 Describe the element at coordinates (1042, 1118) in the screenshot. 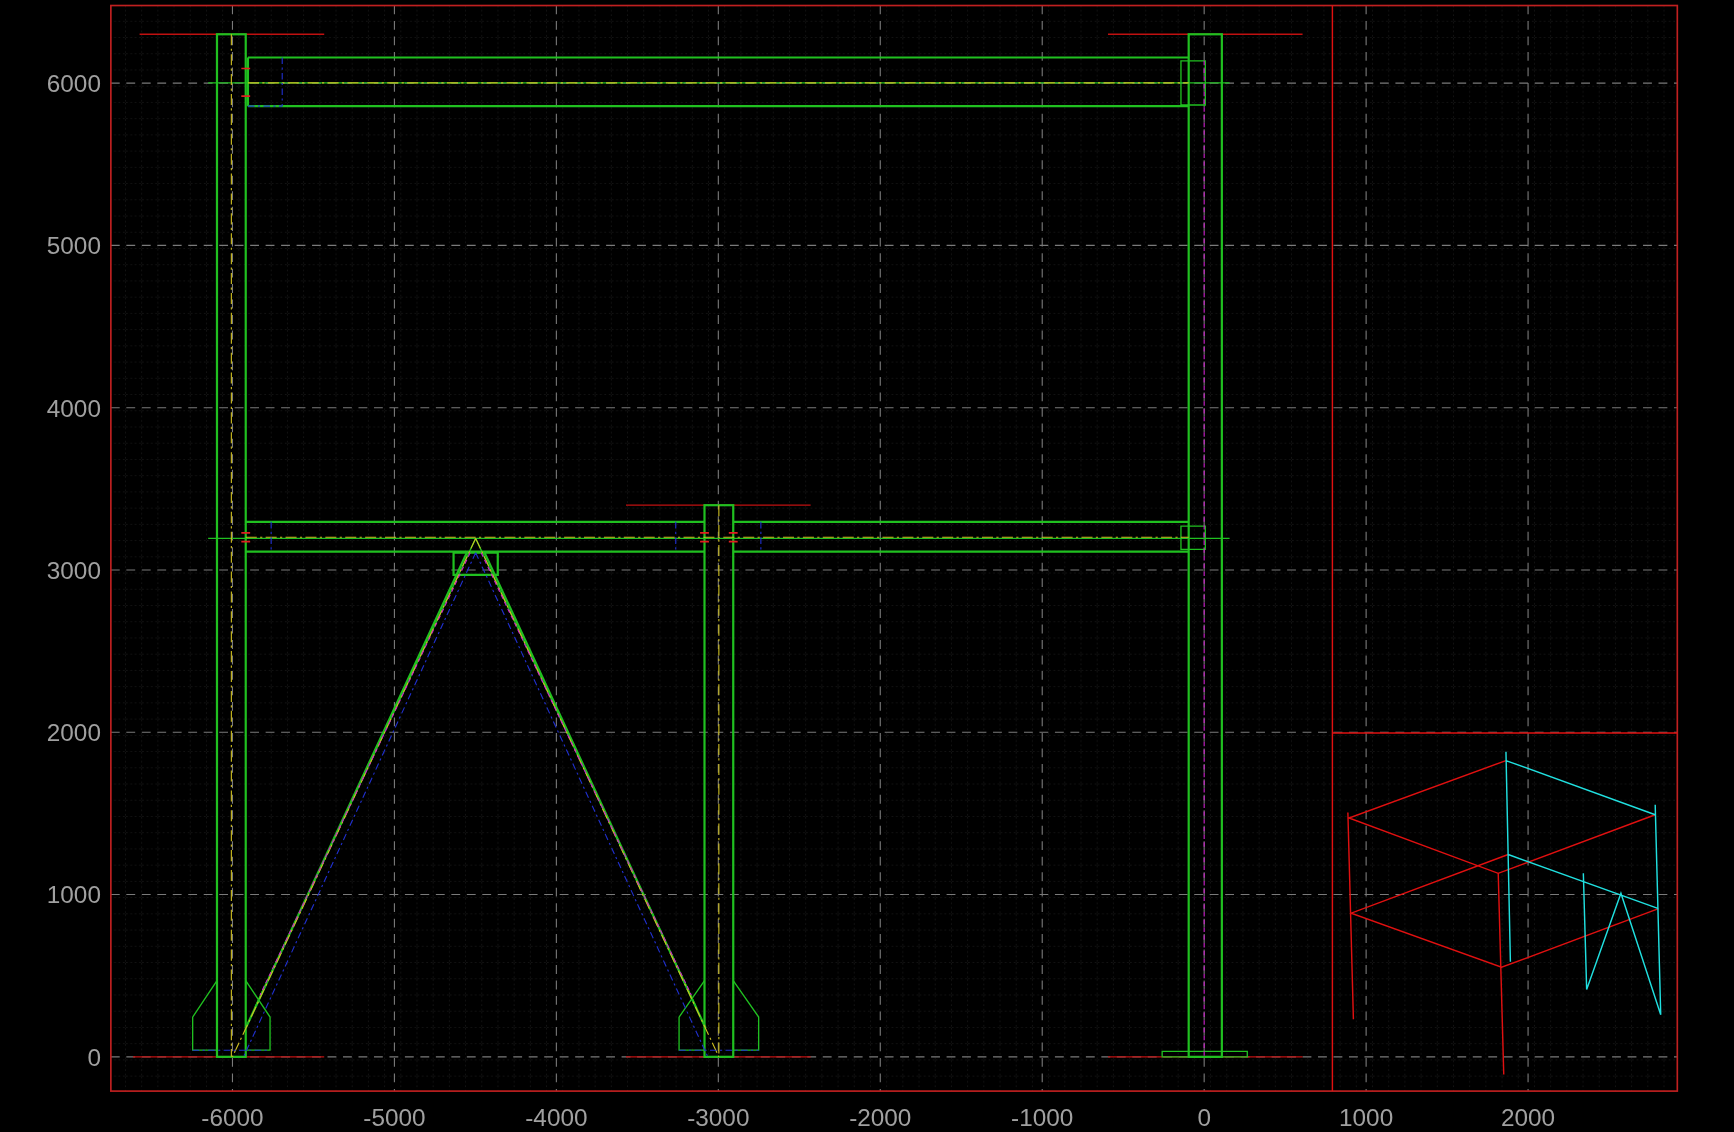

I see `axis-tick-label: -1000` at that location.